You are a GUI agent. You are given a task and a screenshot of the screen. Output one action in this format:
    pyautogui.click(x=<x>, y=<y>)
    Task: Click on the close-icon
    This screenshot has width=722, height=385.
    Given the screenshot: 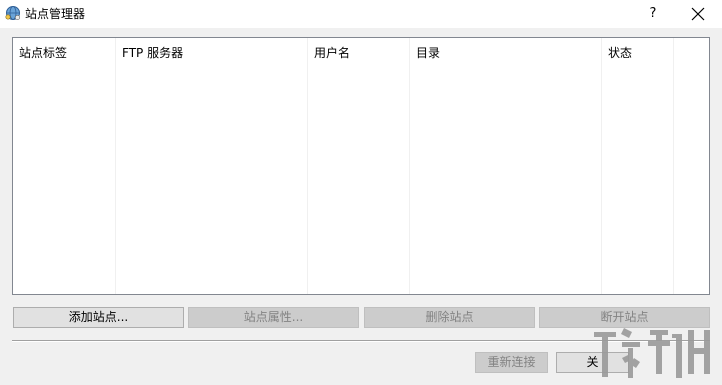 What is the action you would take?
    pyautogui.click(x=698, y=14)
    